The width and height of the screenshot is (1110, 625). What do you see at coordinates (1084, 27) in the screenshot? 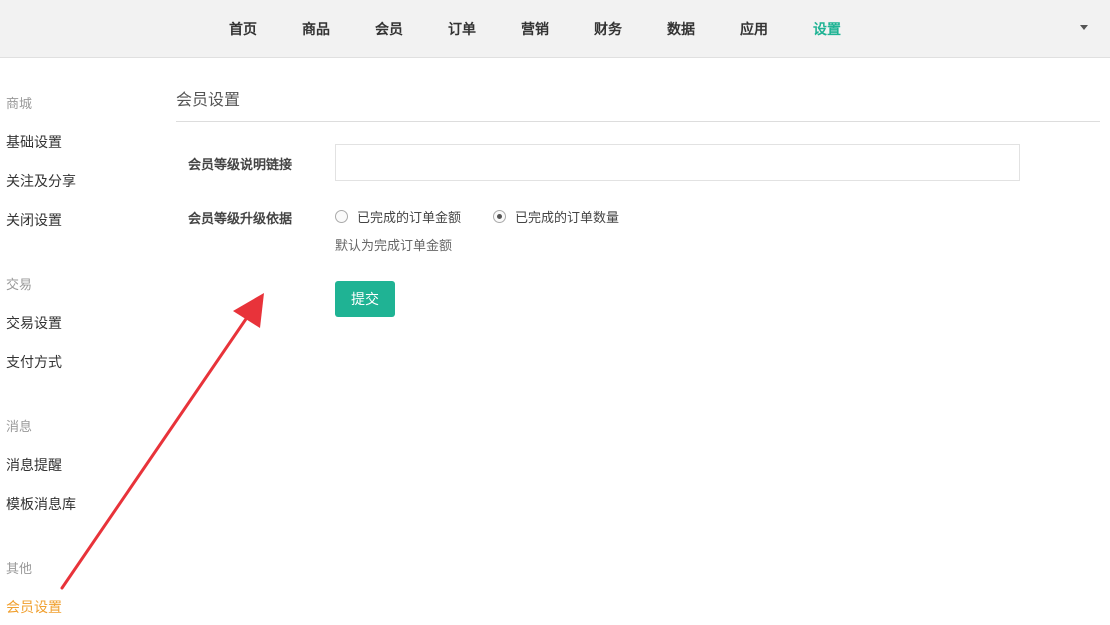
I see `chevron-down-icon` at bounding box center [1084, 27].